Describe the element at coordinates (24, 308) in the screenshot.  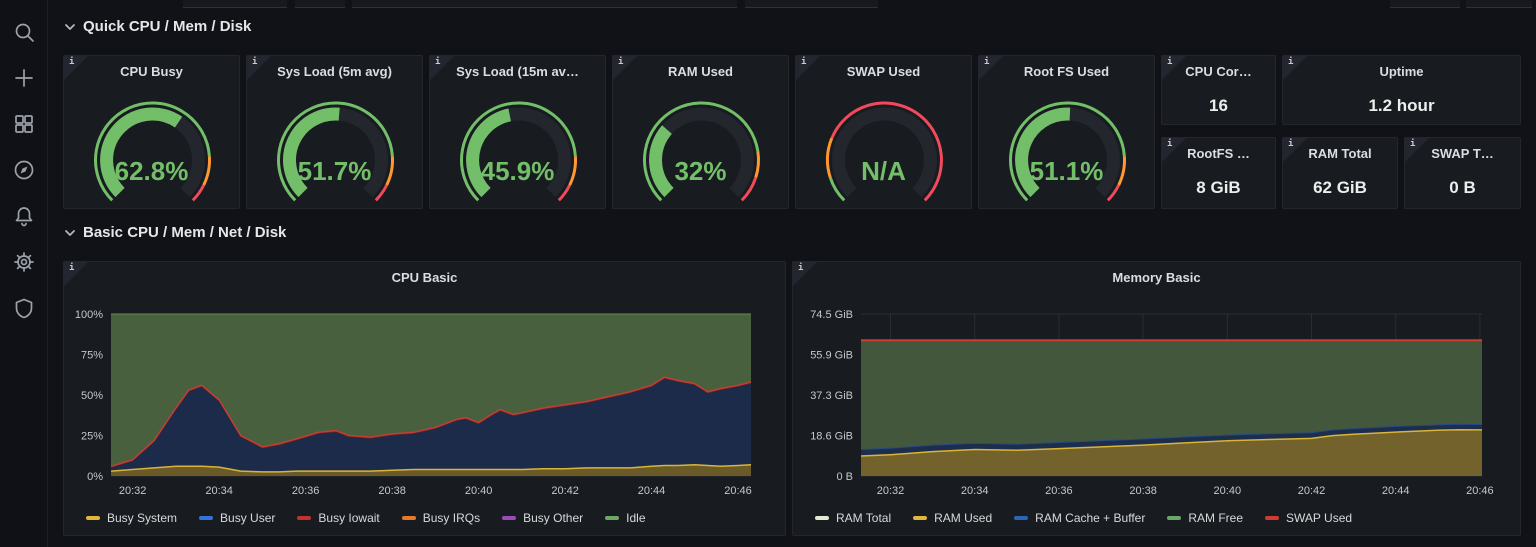
I see `server-admin-shield-icon` at that location.